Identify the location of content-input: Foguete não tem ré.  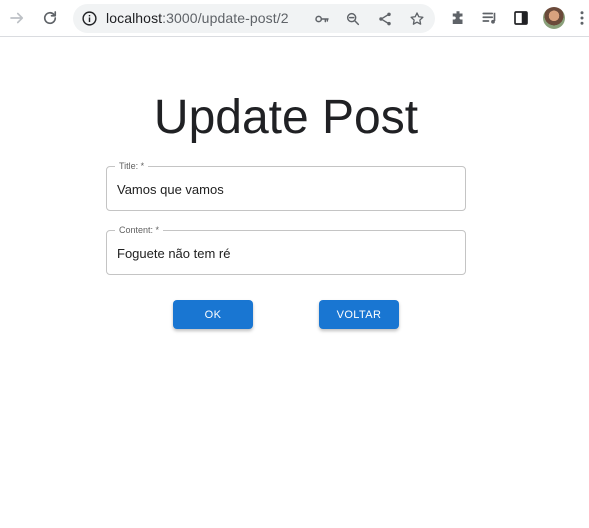
(282, 253).